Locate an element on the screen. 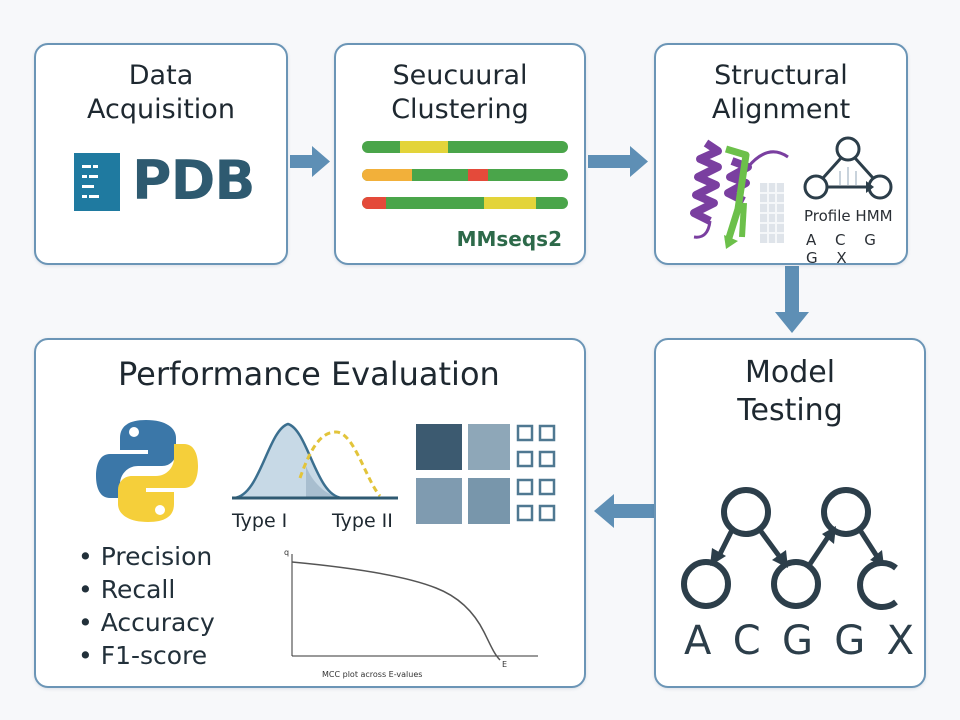 This screenshot has width=960, height=720. profile-hmm-sequence: A C G G X is located at coordinates (844, 249).